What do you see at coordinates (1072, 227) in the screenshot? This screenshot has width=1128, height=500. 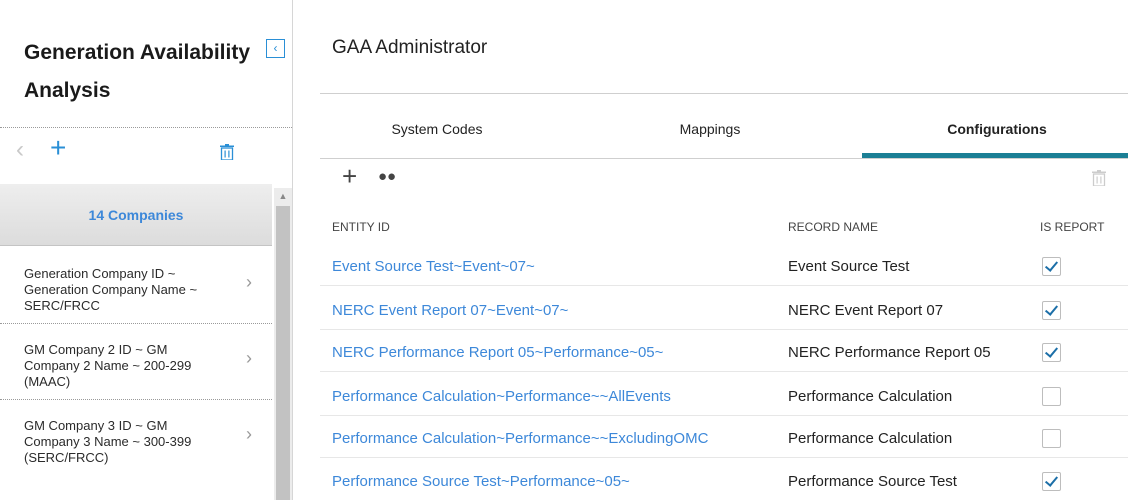 I see `column-header-is-report: IS REPORT` at bounding box center [1072, 227].